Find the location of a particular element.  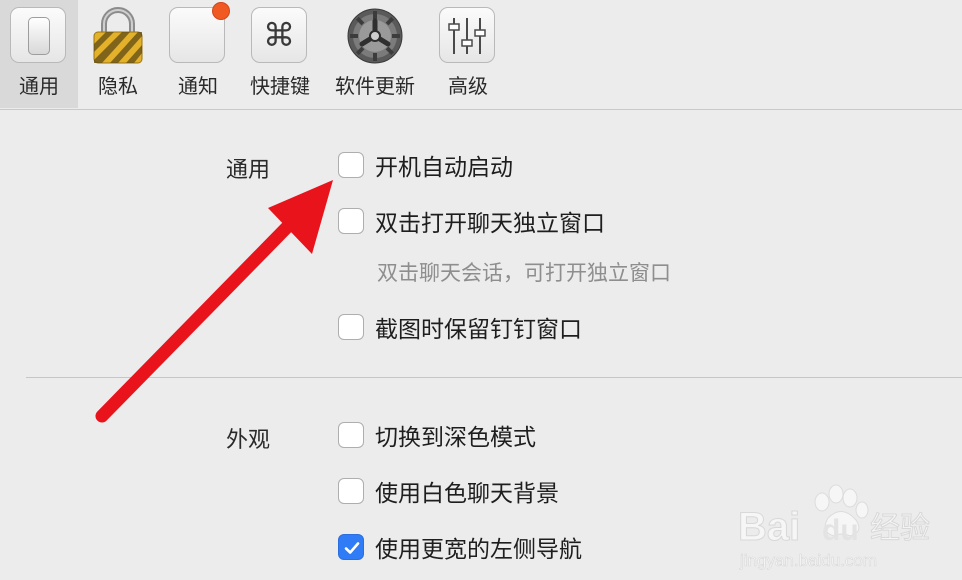

watermark-url: jingyan.baidu.com is located at coordinates (808, 560).